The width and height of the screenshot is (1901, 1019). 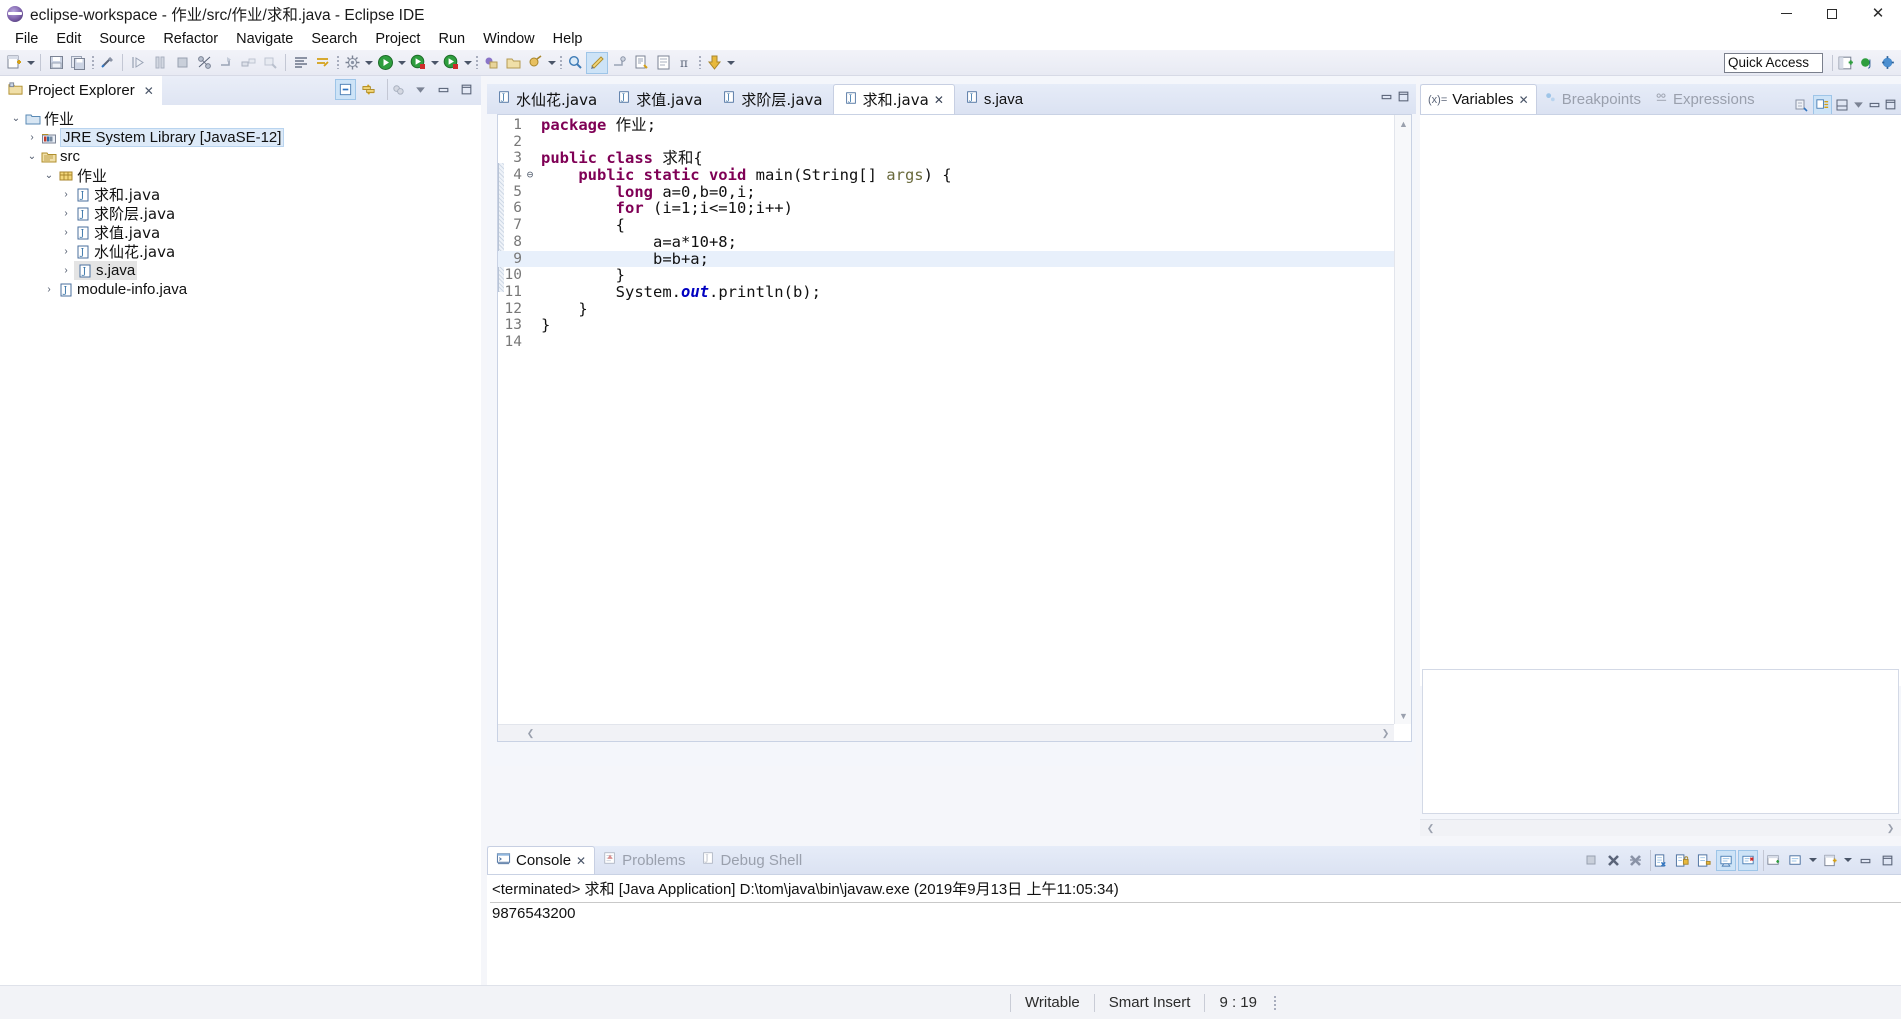 I want to click on open-console-dropdown-icon, so click(x=1847, y=860).